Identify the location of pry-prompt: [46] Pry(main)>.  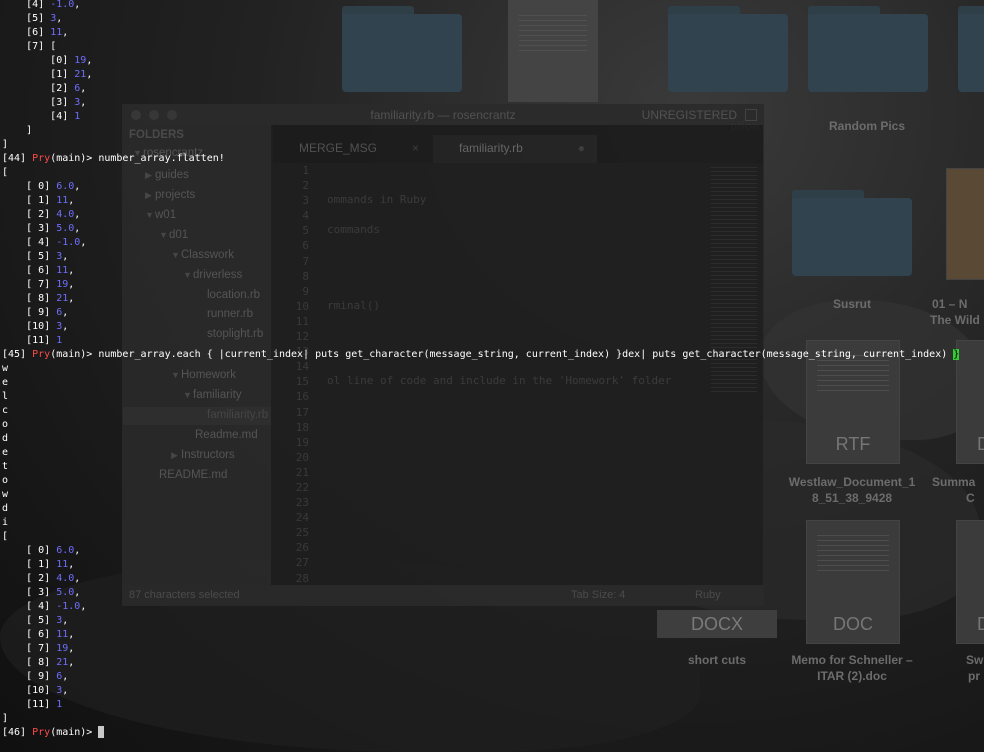
(53, 733).